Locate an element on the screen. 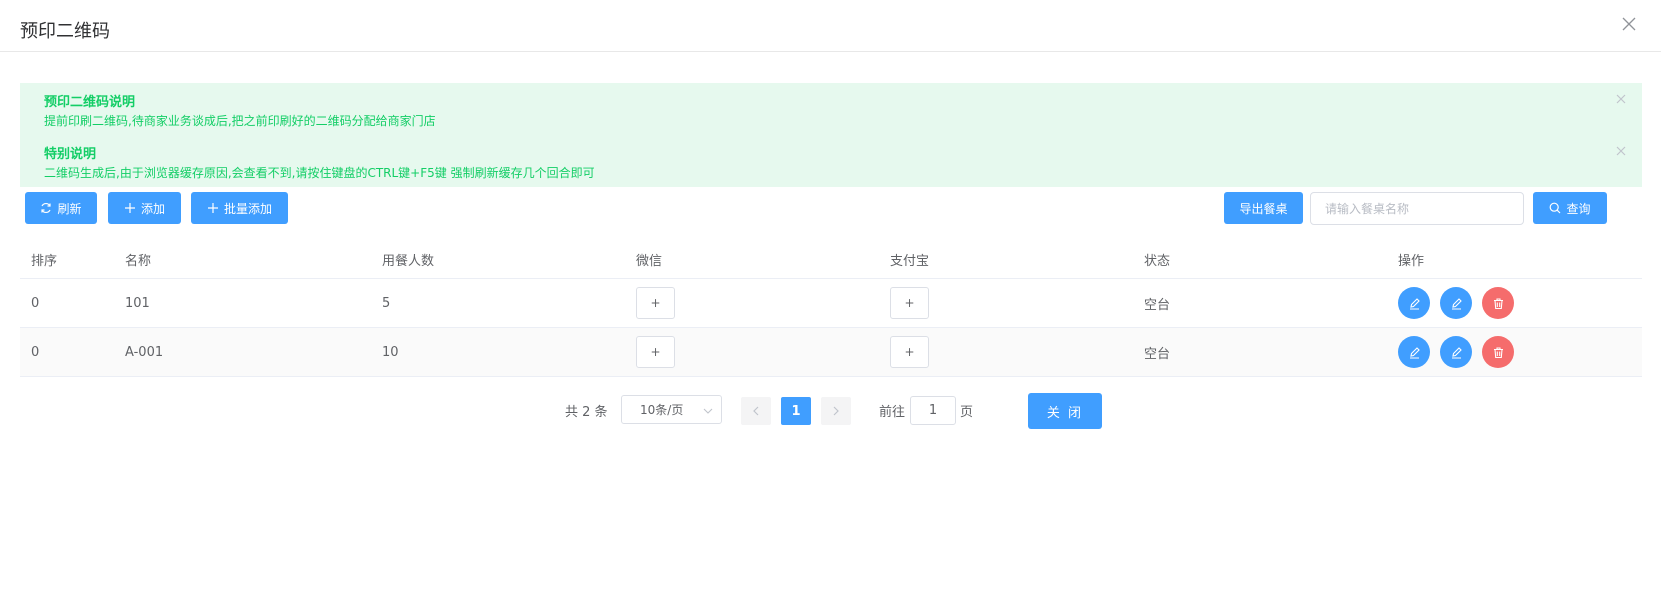 Image resolution: width=1661 pixels, height=590 pixels. chevron-down-icon is located at coordinates (708, 411).